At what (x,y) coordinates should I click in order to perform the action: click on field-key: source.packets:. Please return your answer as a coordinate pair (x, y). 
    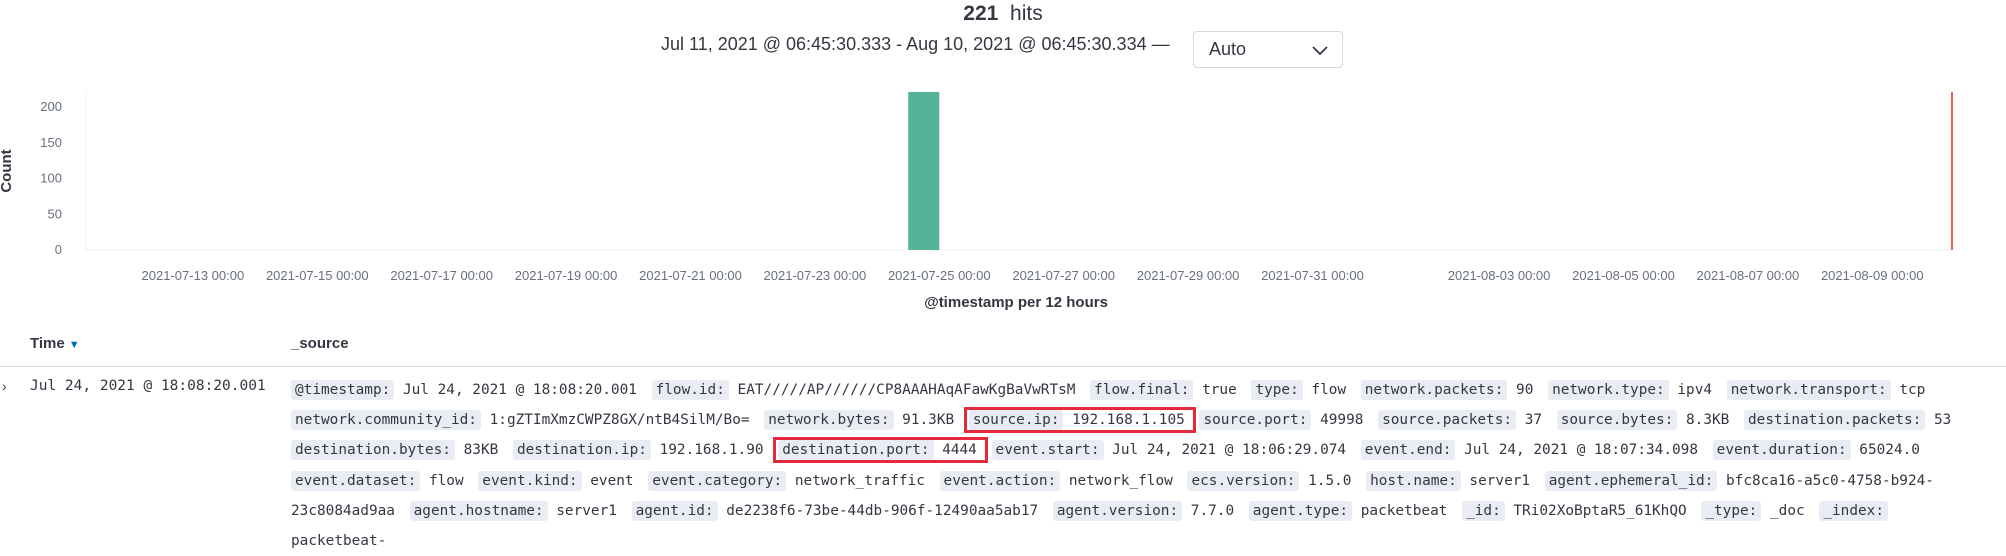
    Looking at the image, I should click on (1447, 420).